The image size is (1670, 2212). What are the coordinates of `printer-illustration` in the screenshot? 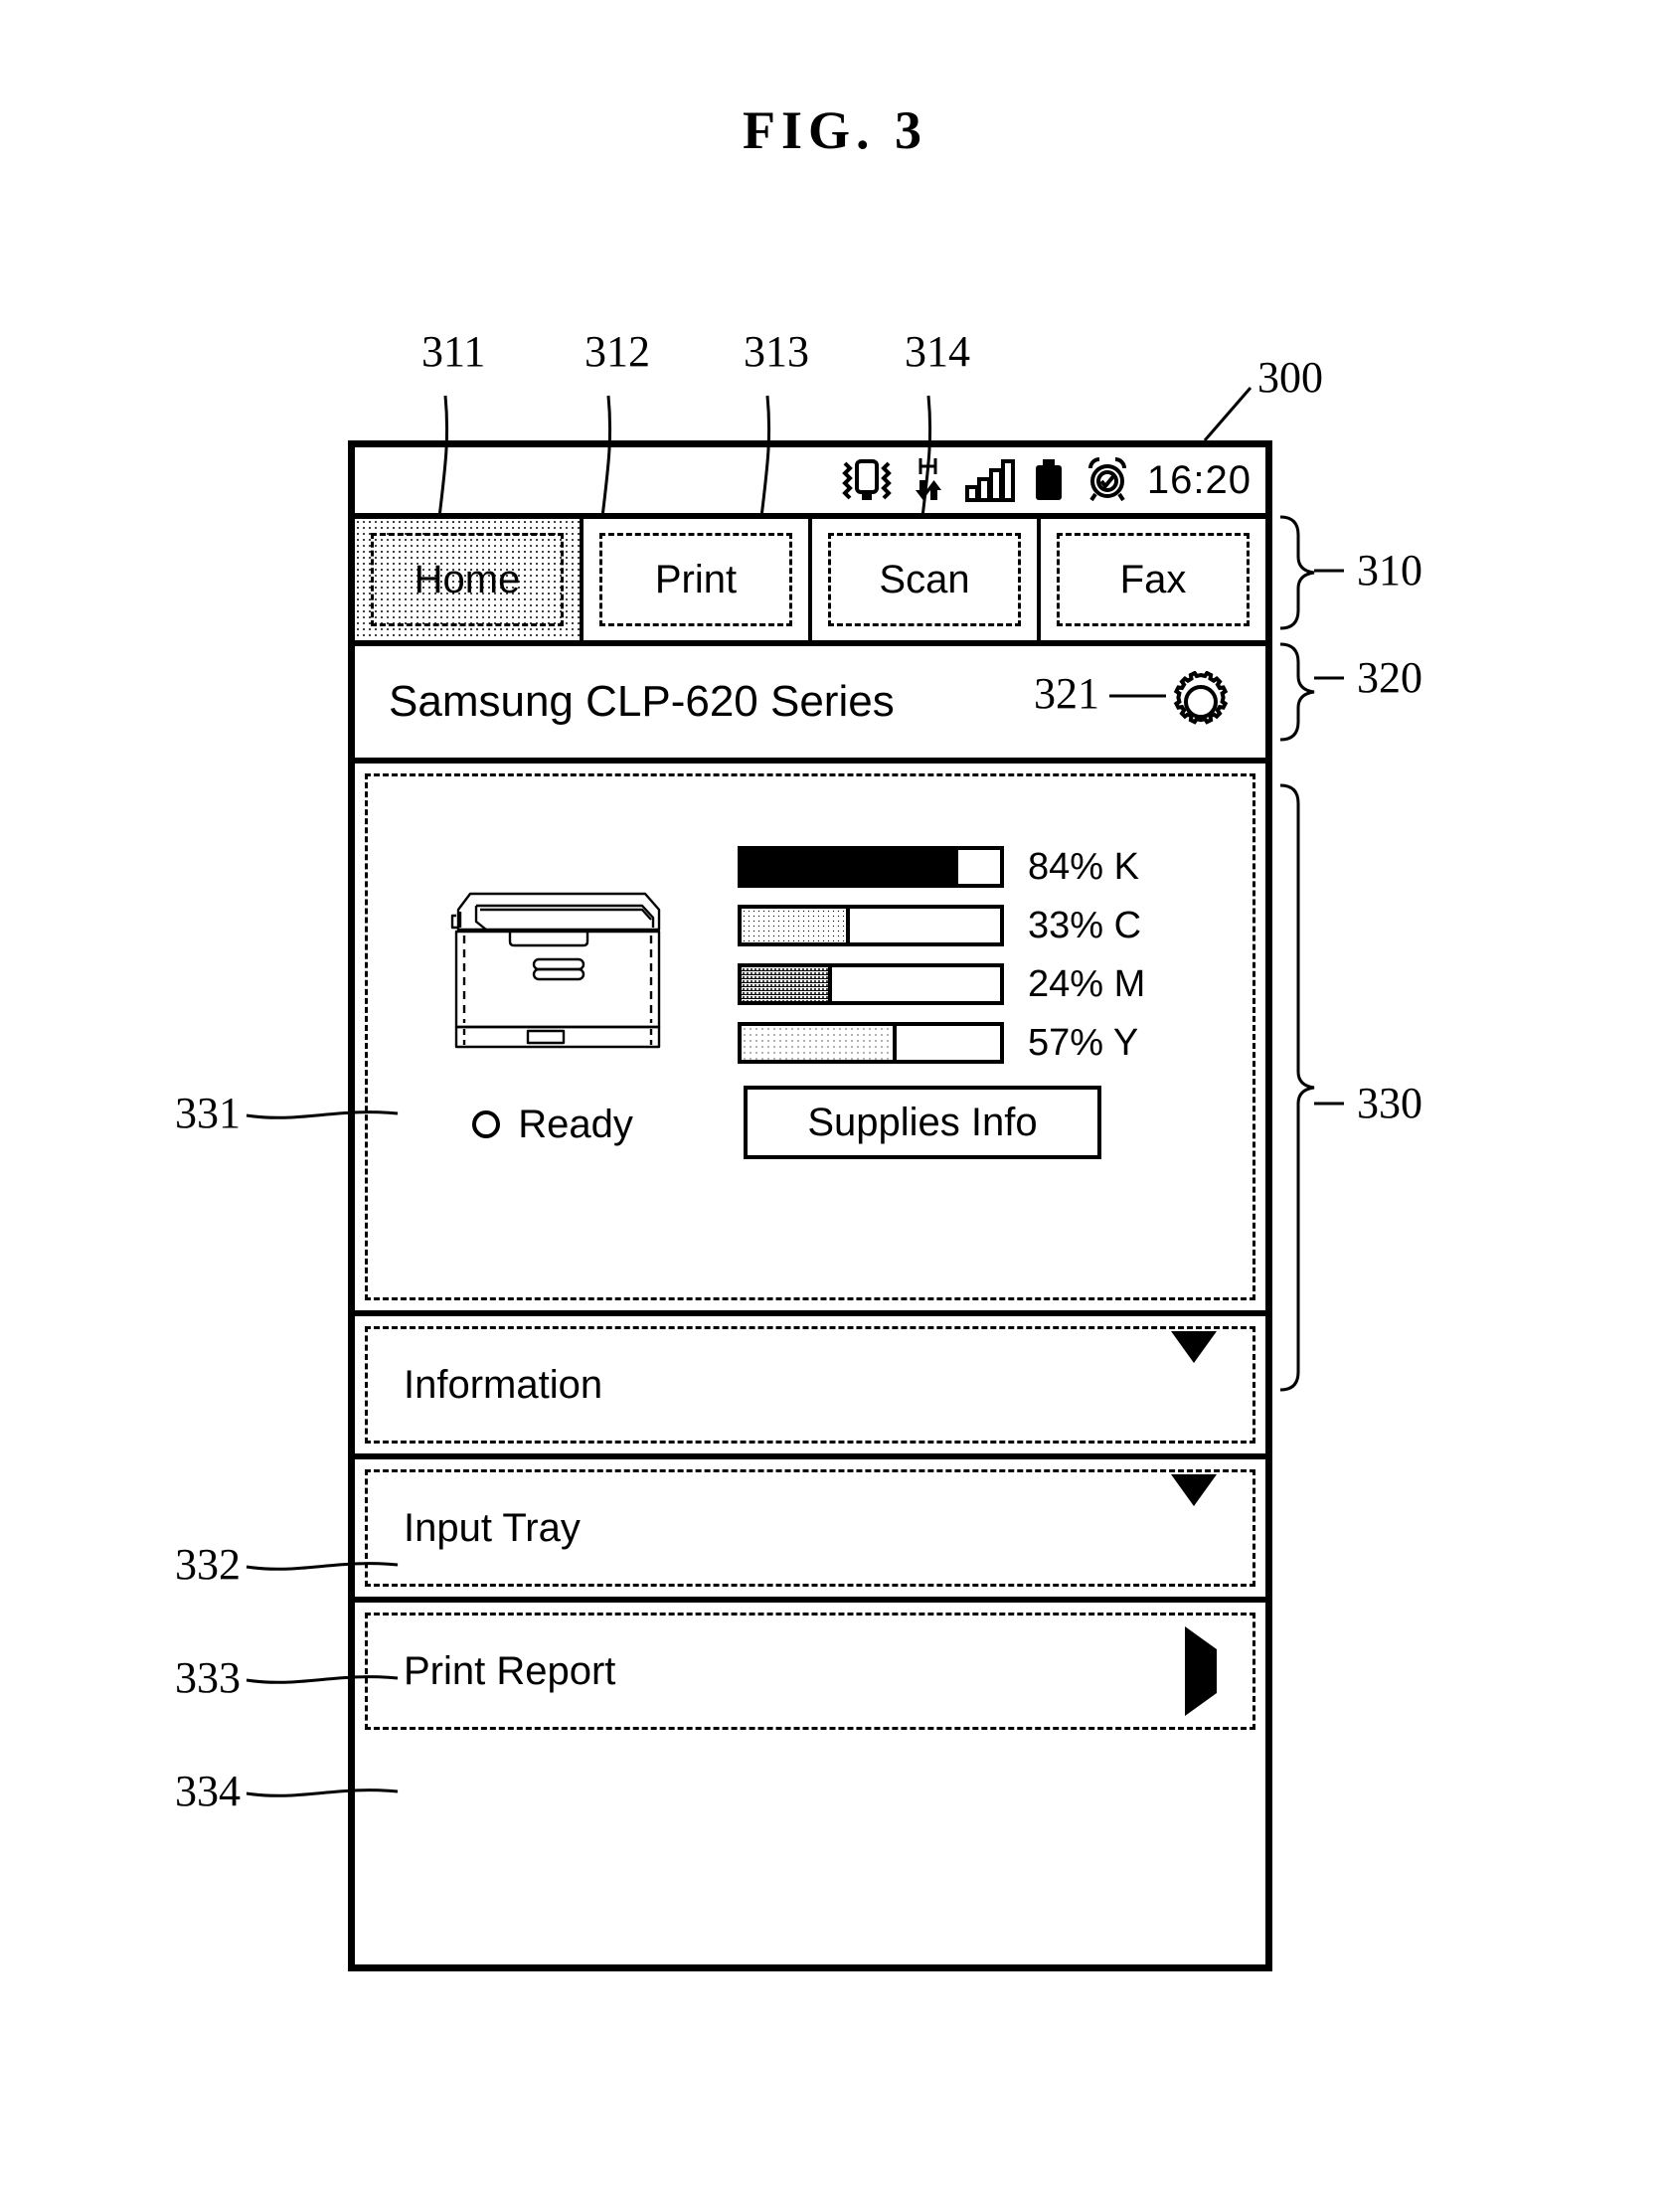 It's located at (555, 970).